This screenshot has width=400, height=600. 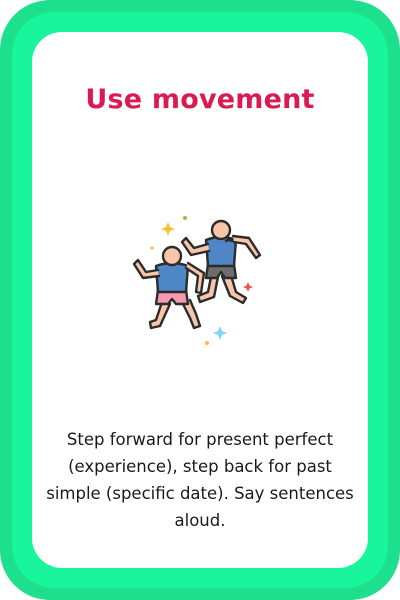 I want to click on card-title: Use movement, so click(x=200, y=99).